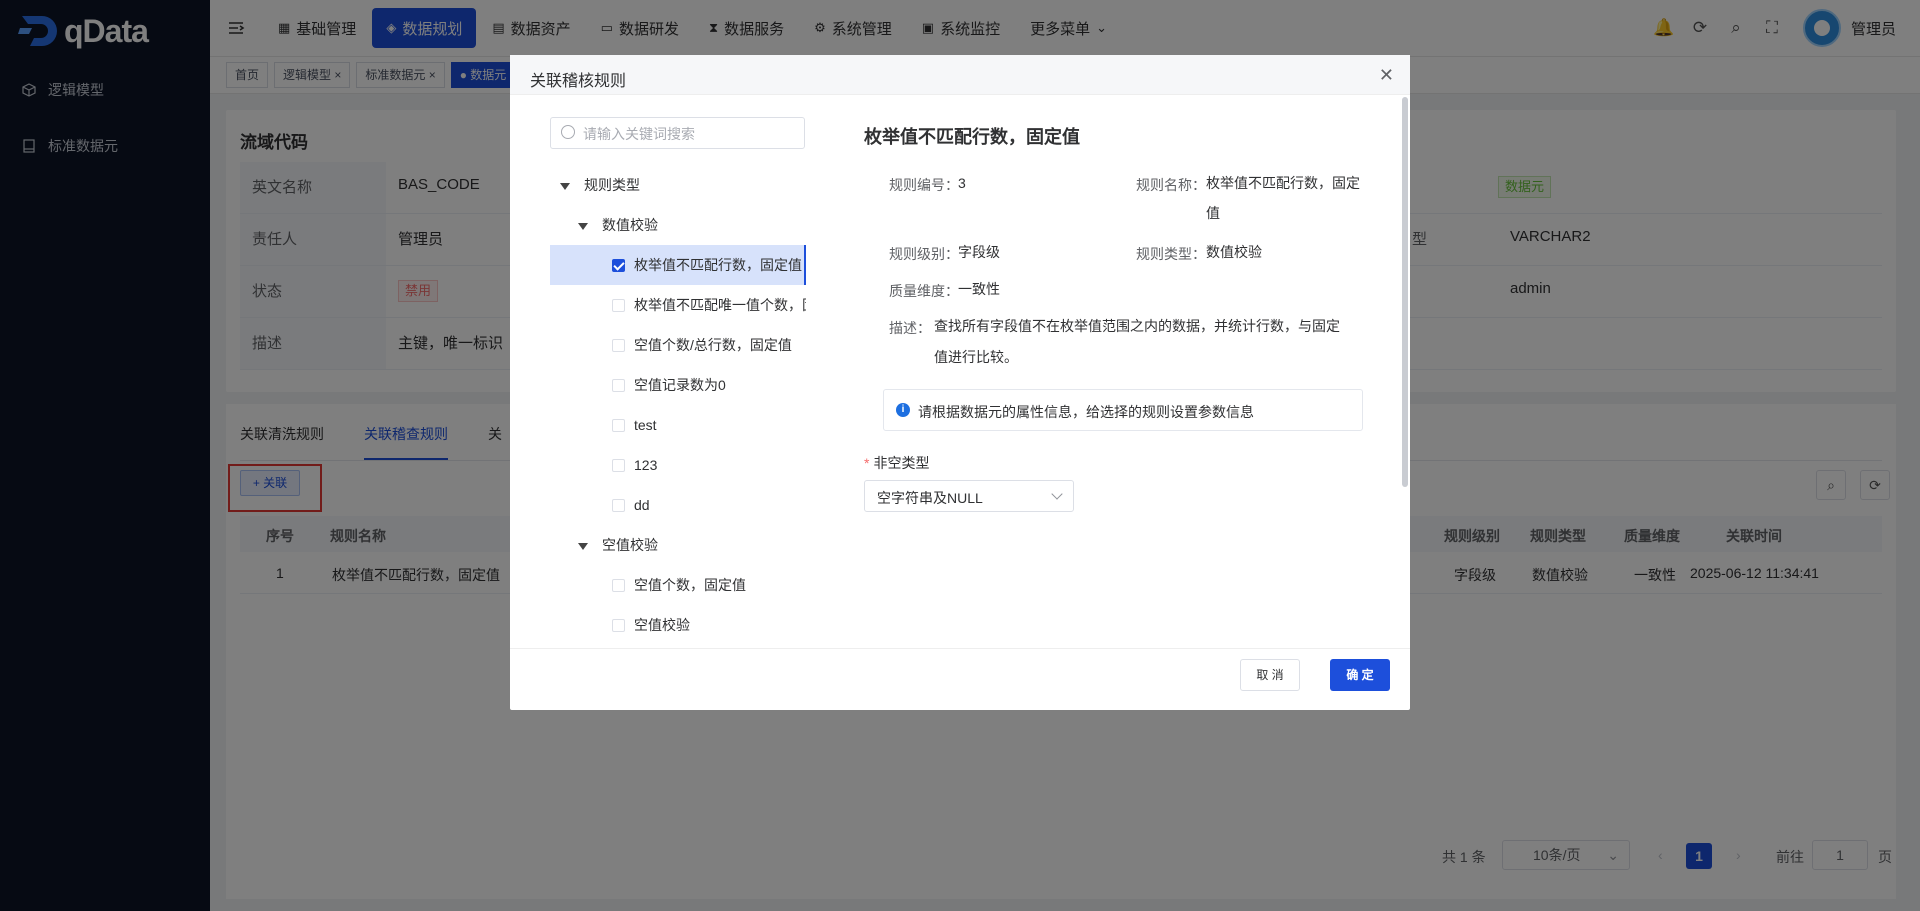 This screenshot has width=1920, height=911. Describe the element at coordinates (618, 265) in the screenshot. I see `checkbox-checked` at that location.